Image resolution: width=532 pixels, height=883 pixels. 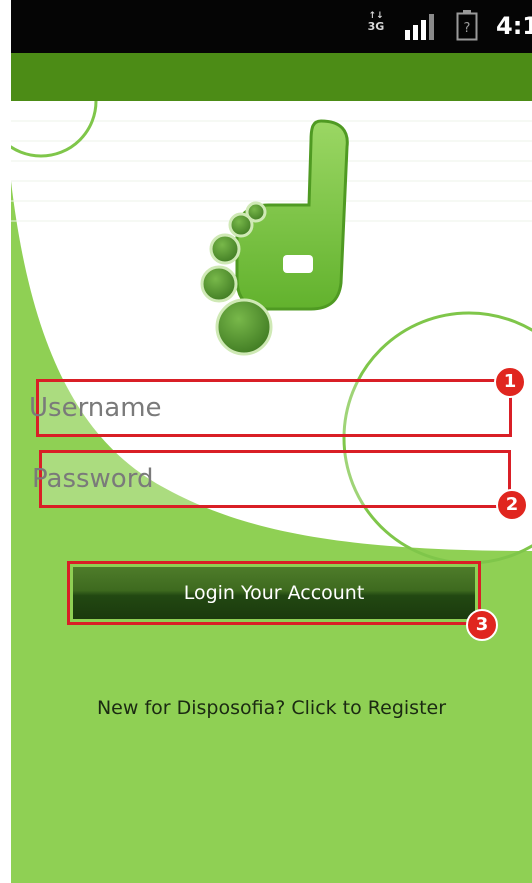 What do you see at coordinates (271, 26) in the screenshot?
I see `status-bar: ↑↓ 3G ? 4:10` at bounding box center [271, 26].